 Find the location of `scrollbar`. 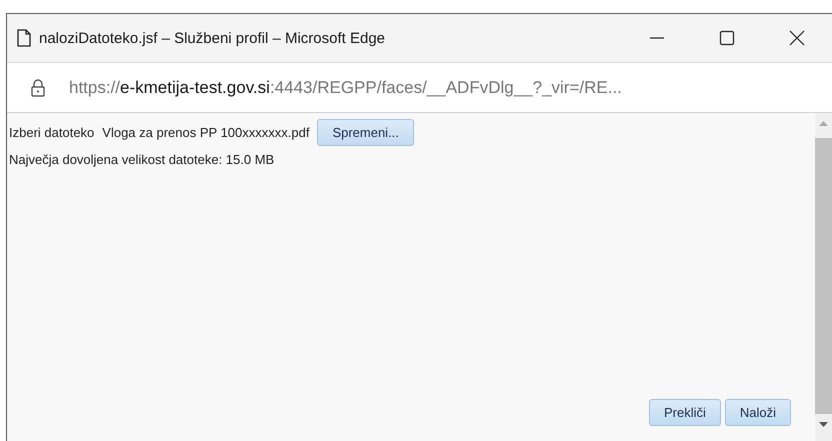

scrollbar is located at coordinates (823, 277).